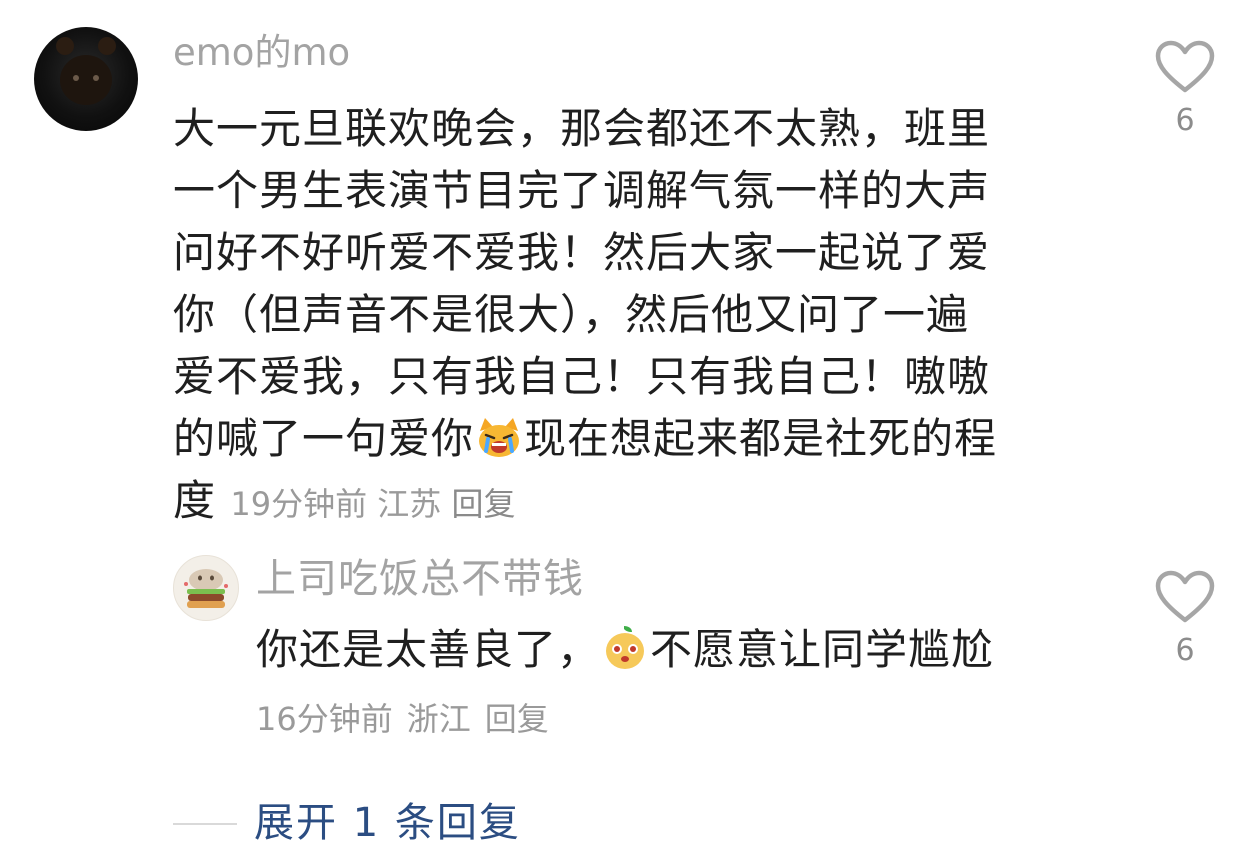 The height and width of the screenshot is (848, 1258). Describe the element at coordinates (822, 649) in the screenshot. I see `reply-text-part: 不愿意让同学尴尬` at that location.